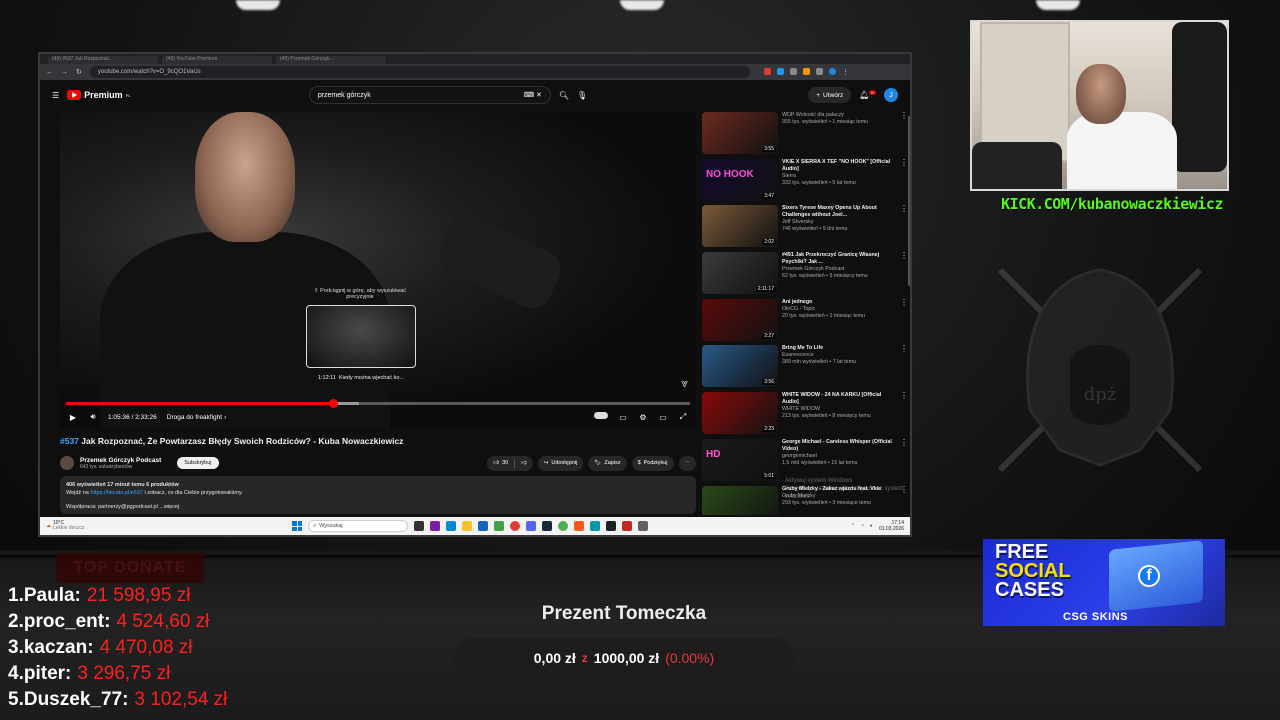 The height and width of the screenshot is (720, 1280). Describe the element at coordinates (515, 526) in the screenshot. I see `chrome-icon` at that location.